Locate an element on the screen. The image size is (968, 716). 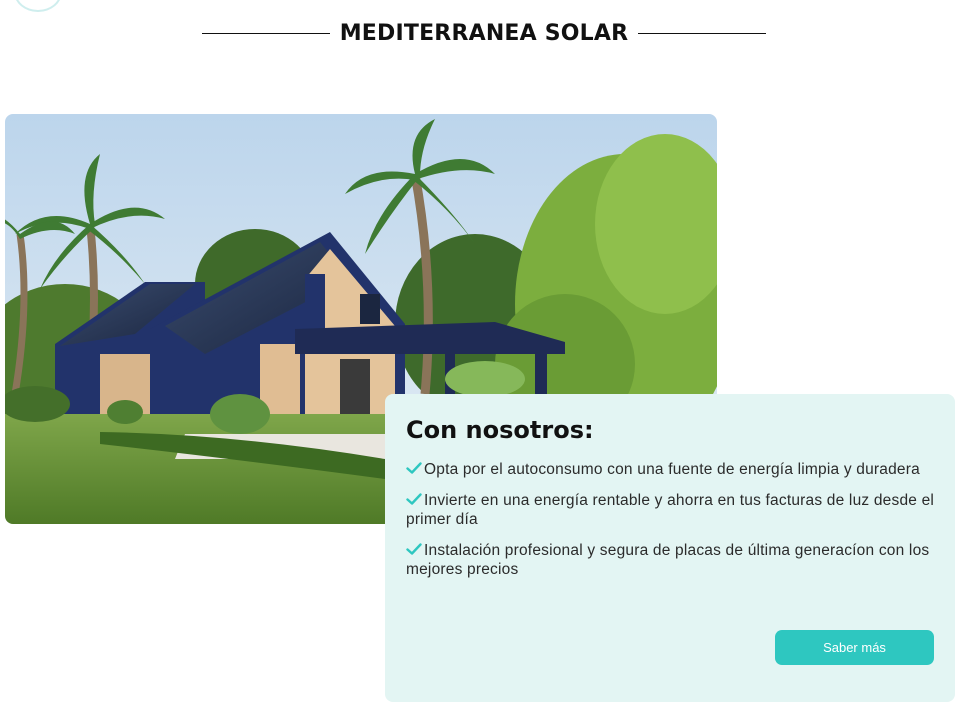
logo-fragment is located at coordinates (38, 6).